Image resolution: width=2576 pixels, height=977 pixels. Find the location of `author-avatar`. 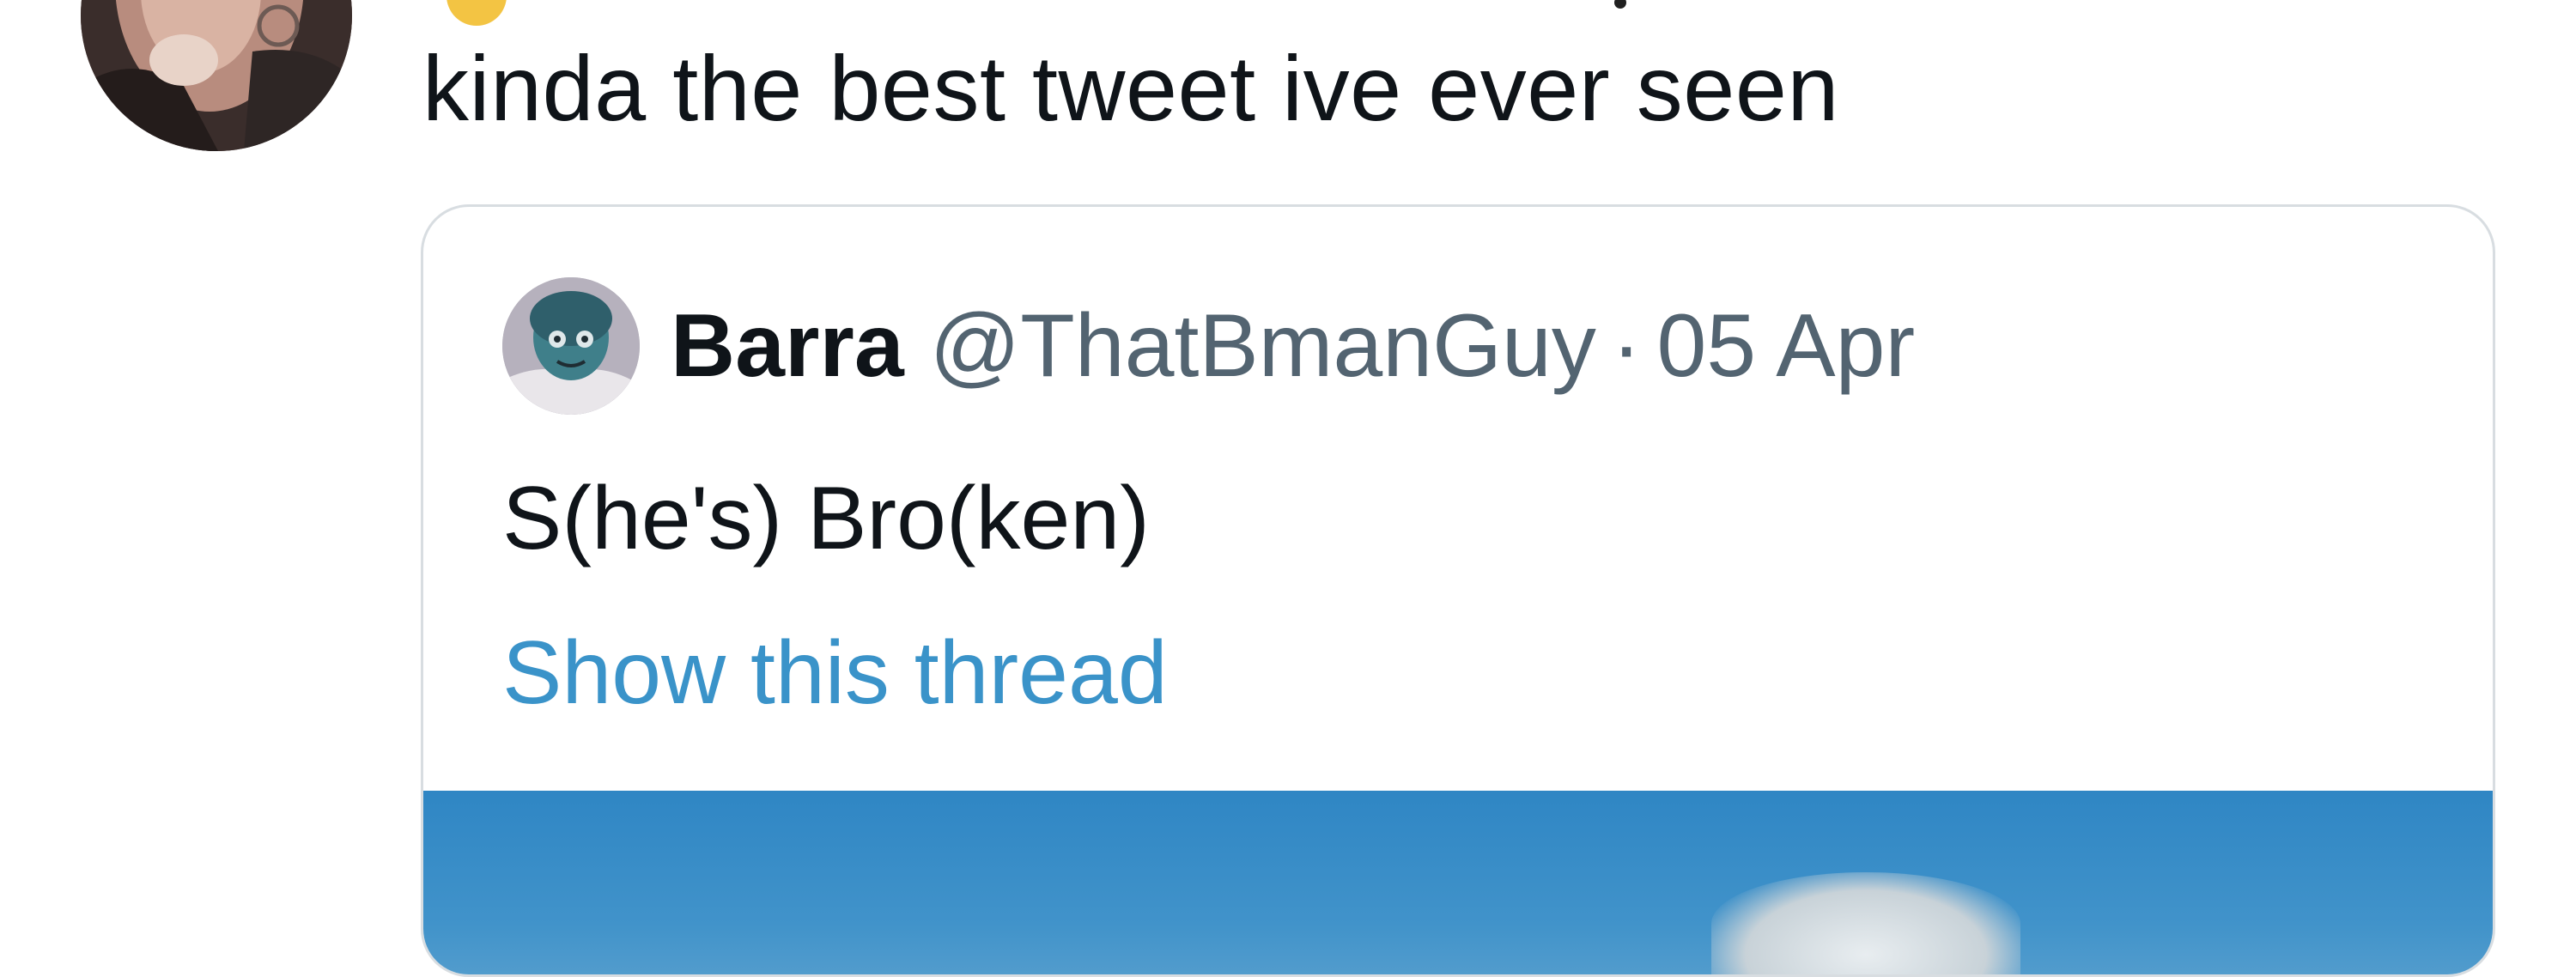

author-avatar is located at coordinates (217, 75).